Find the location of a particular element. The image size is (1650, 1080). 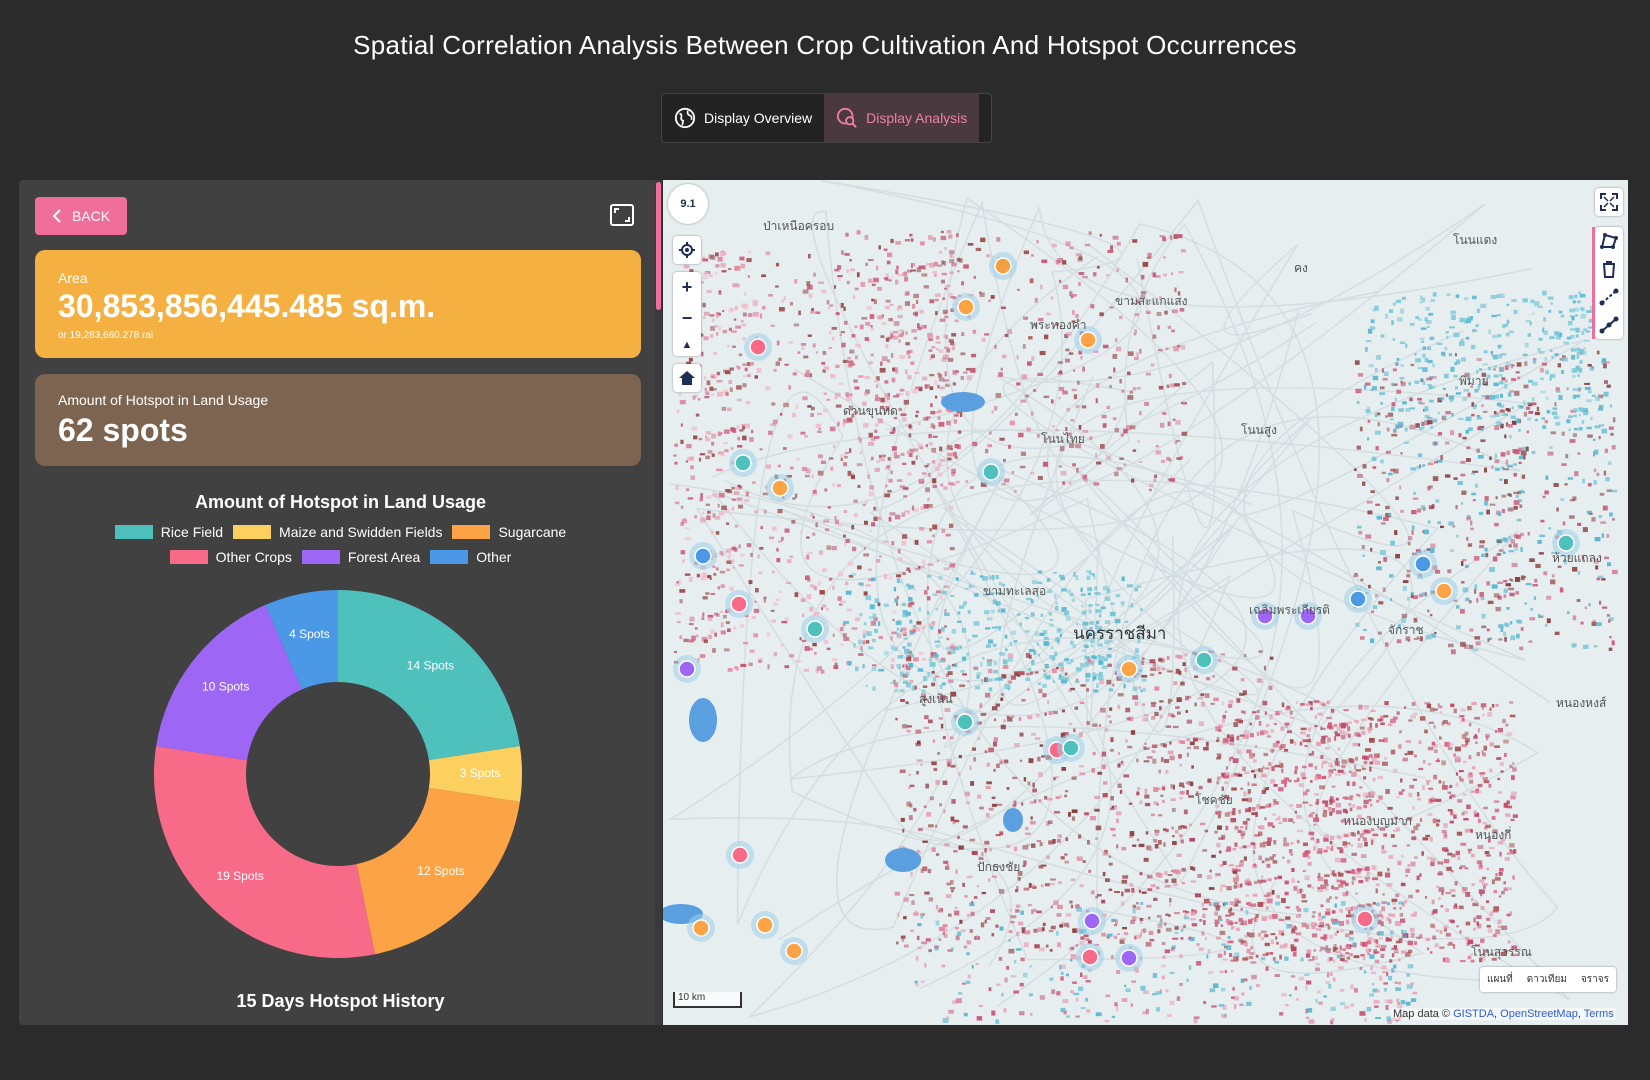

legend-label: Other Crops is located at coordinates (253, 557).